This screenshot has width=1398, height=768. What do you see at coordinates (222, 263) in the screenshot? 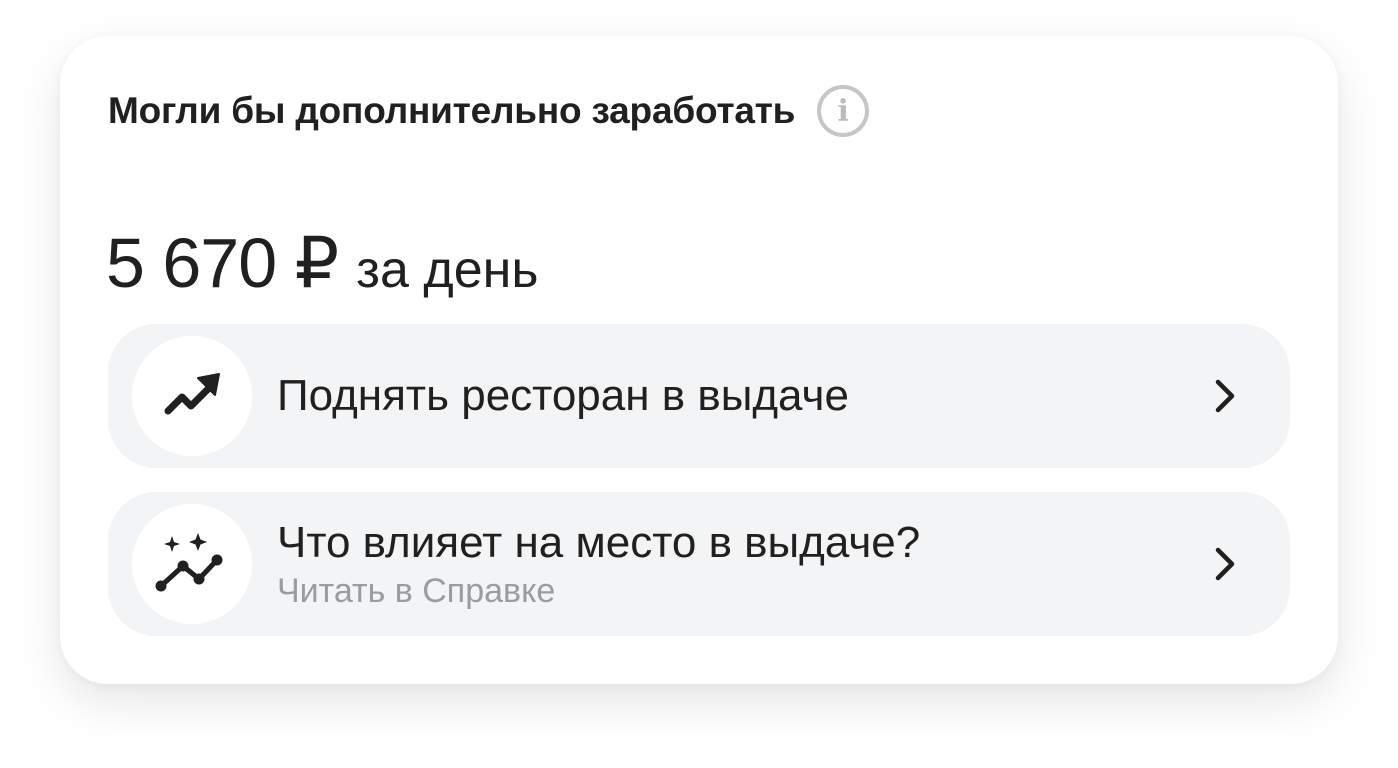
I see `amount-value: 5 670 ₽` at bounding box center [222, 263].